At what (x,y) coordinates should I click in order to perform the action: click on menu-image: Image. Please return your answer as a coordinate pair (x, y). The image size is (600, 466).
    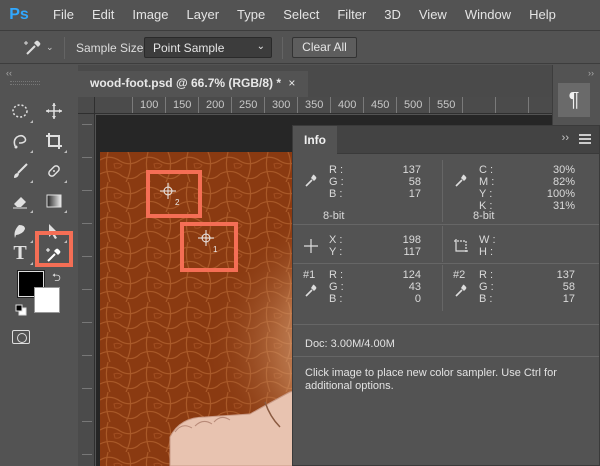
    Looking at the image, I should click on (150, 15).